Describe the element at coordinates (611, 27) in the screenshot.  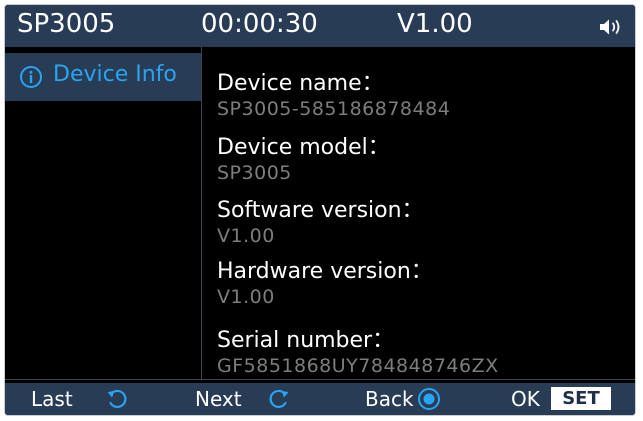
I see `speaker-icon` at that location.